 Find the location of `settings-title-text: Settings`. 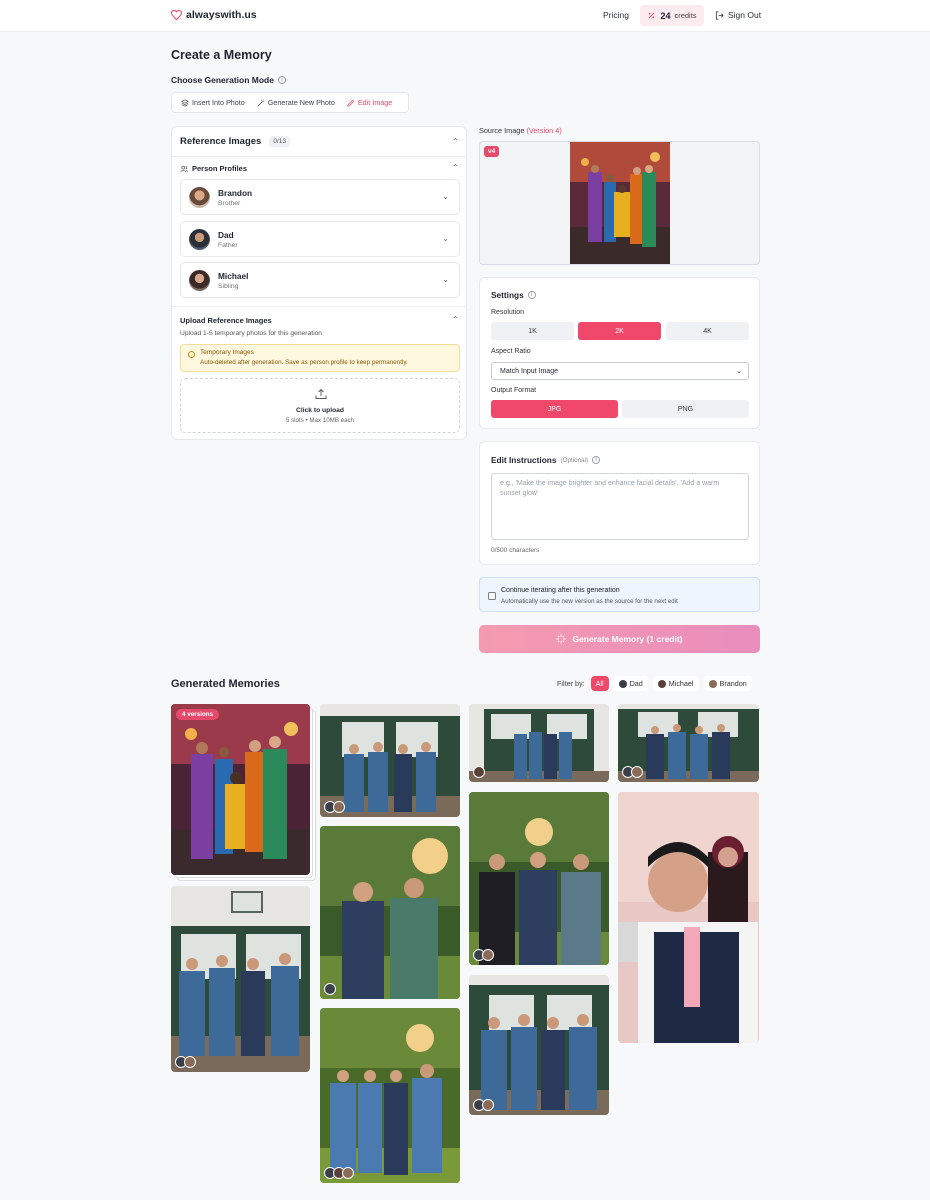

settings-title-text: Settings is located at coordinates (507, 295).